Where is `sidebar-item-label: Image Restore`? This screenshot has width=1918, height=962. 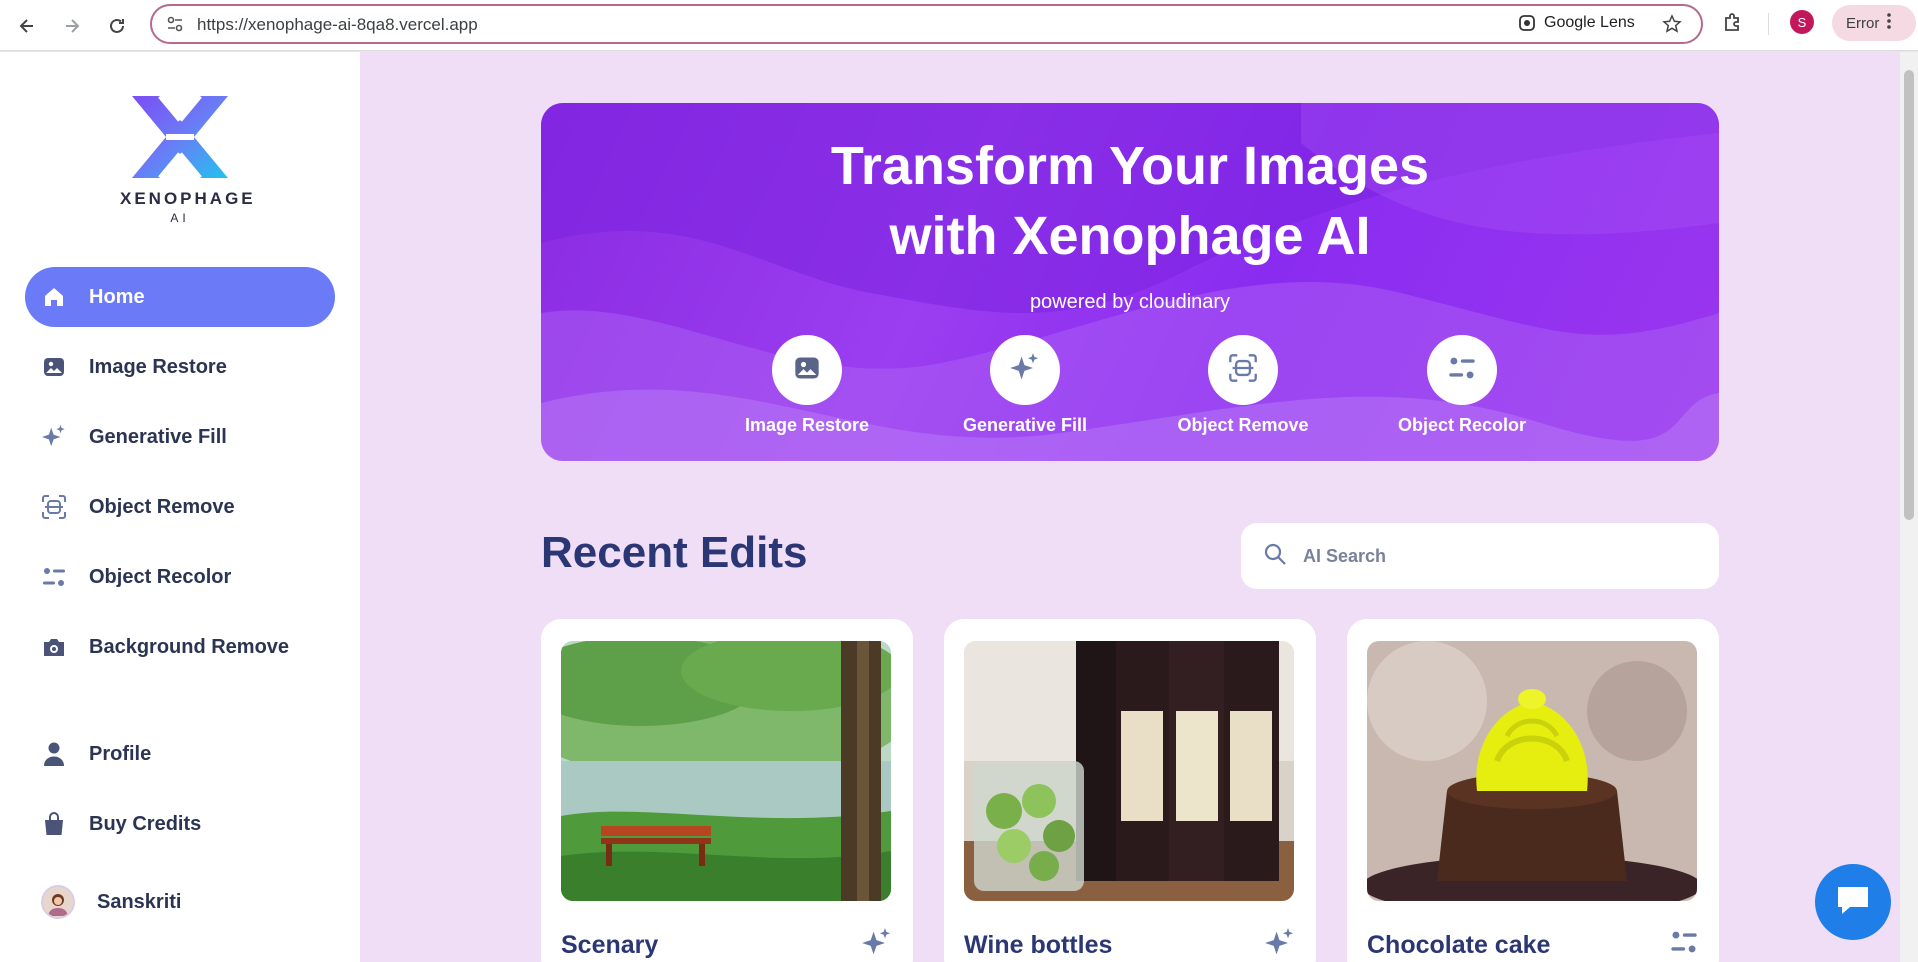 sidebar-item-label: Image Restore is located at coordinates (158, 366).